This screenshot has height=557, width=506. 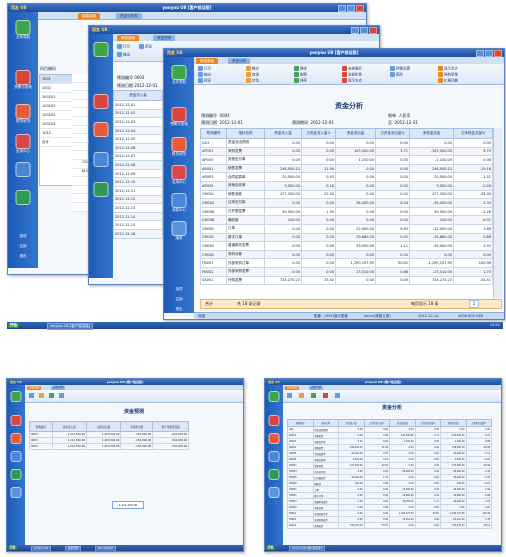 I want to click on subject-list-item: 合计, so click(x=56, y=142).